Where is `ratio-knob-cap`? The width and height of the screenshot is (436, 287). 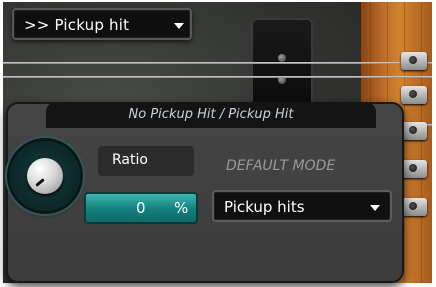
ratio-knob-cap is located at coordinates (45, 176).